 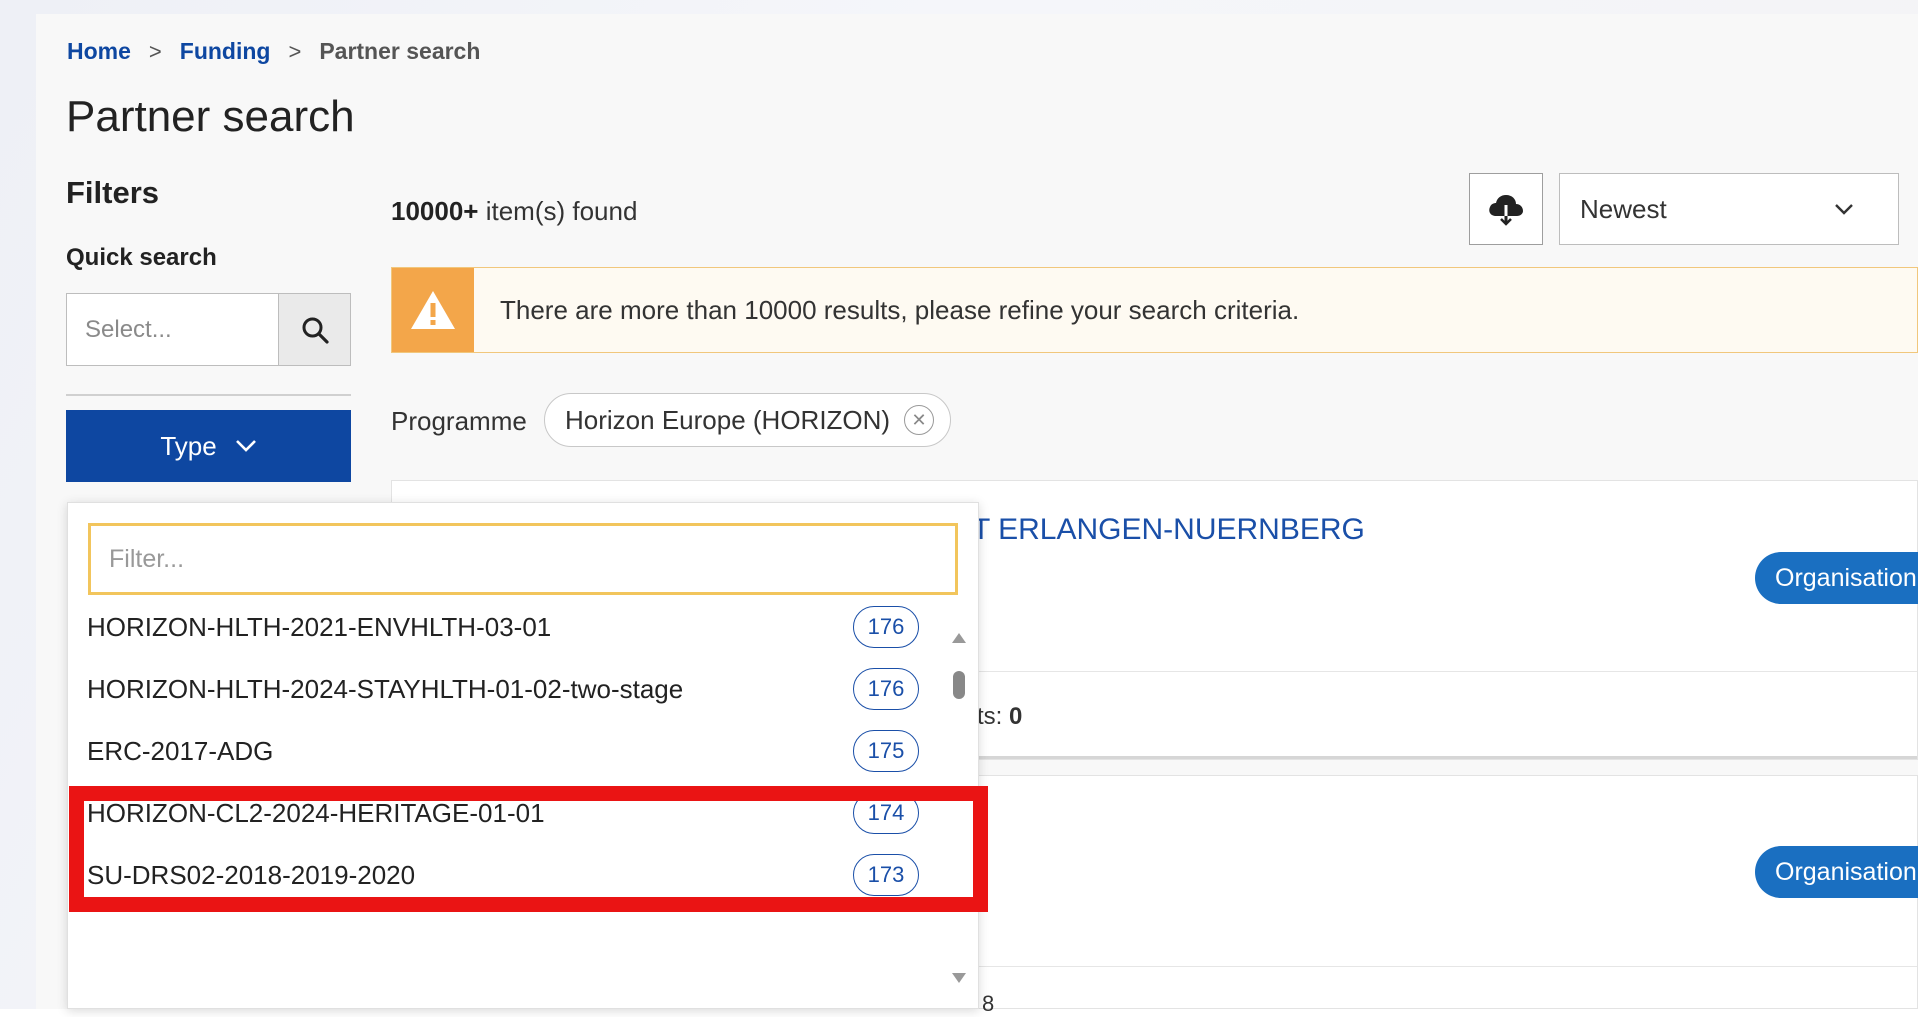 What do you see at coordinates (959, 808) in the screenshot?
I see `dropdown-scrollbar` at bounding box center [959, 808].